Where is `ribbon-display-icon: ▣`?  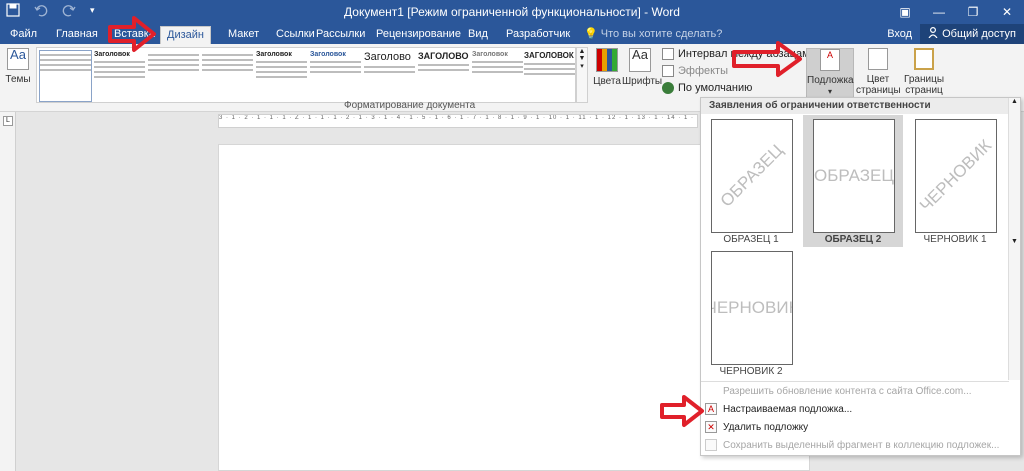
ribbon-display-icon: ▣ is located at coordinates (905, 12).